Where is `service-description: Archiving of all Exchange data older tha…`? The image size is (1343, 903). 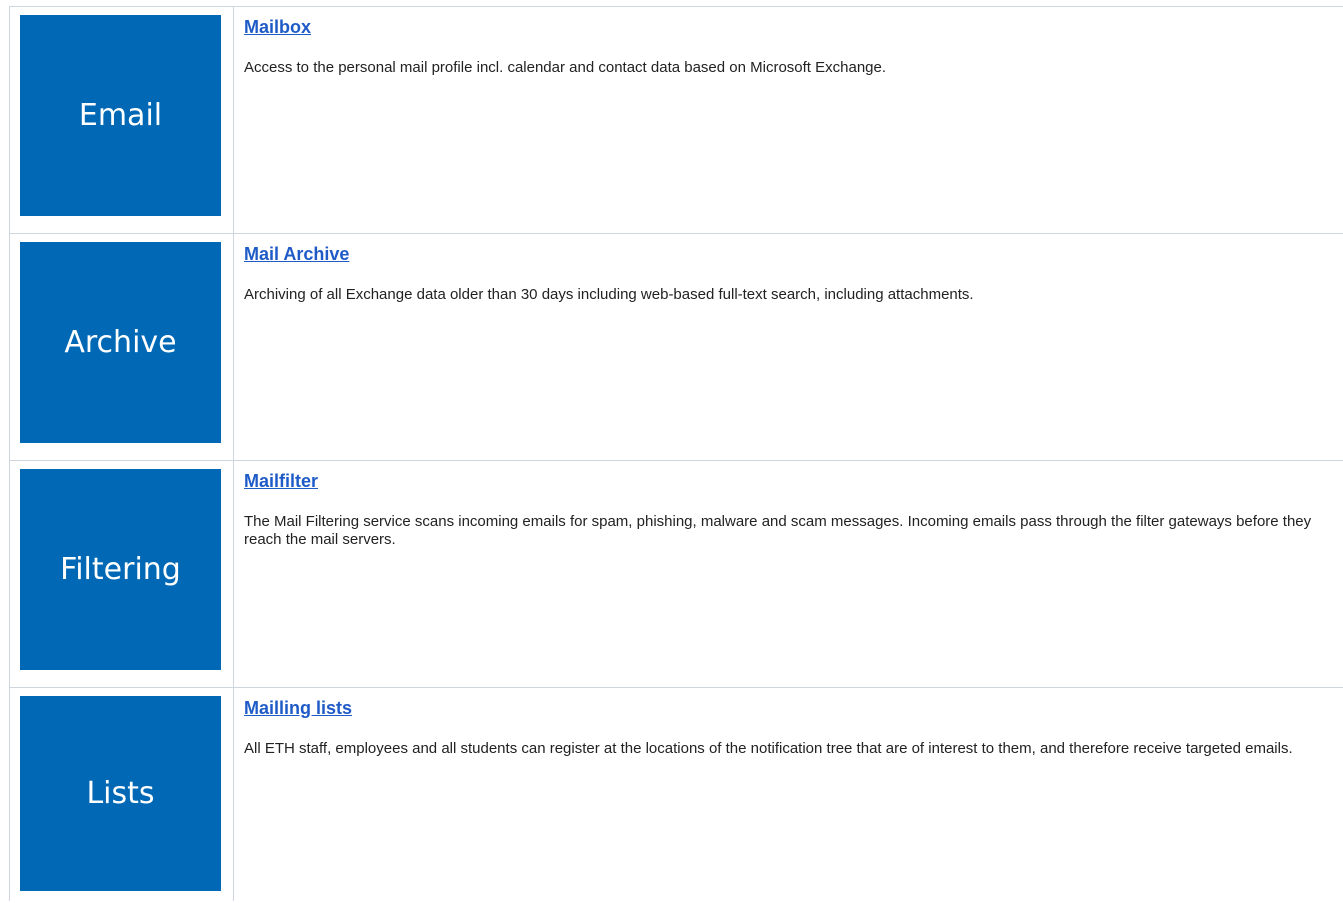 service-description: Archiving of all Exchange data older tha… is located at coordinates (609, 294).